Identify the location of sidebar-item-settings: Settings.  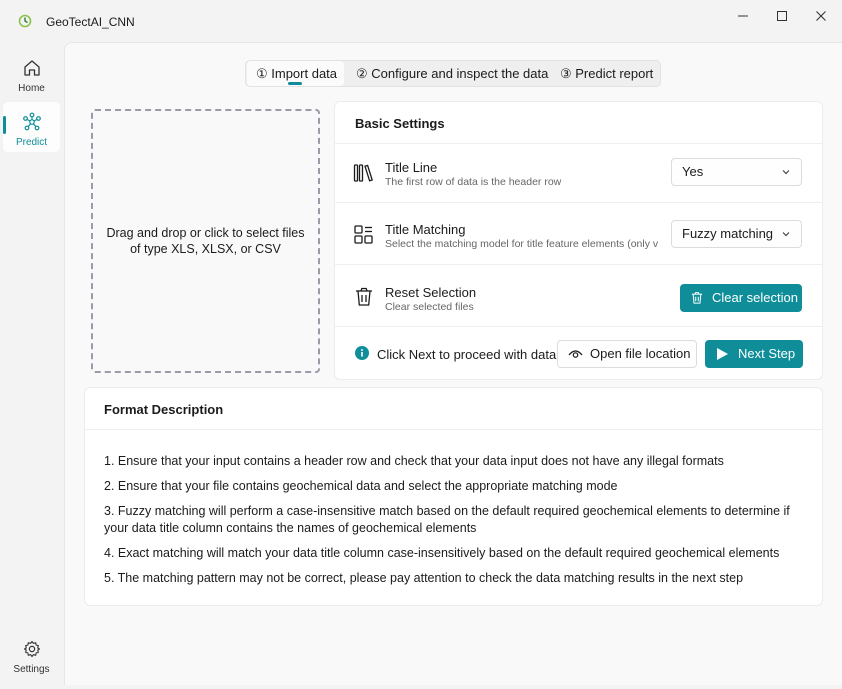
(31, 664).